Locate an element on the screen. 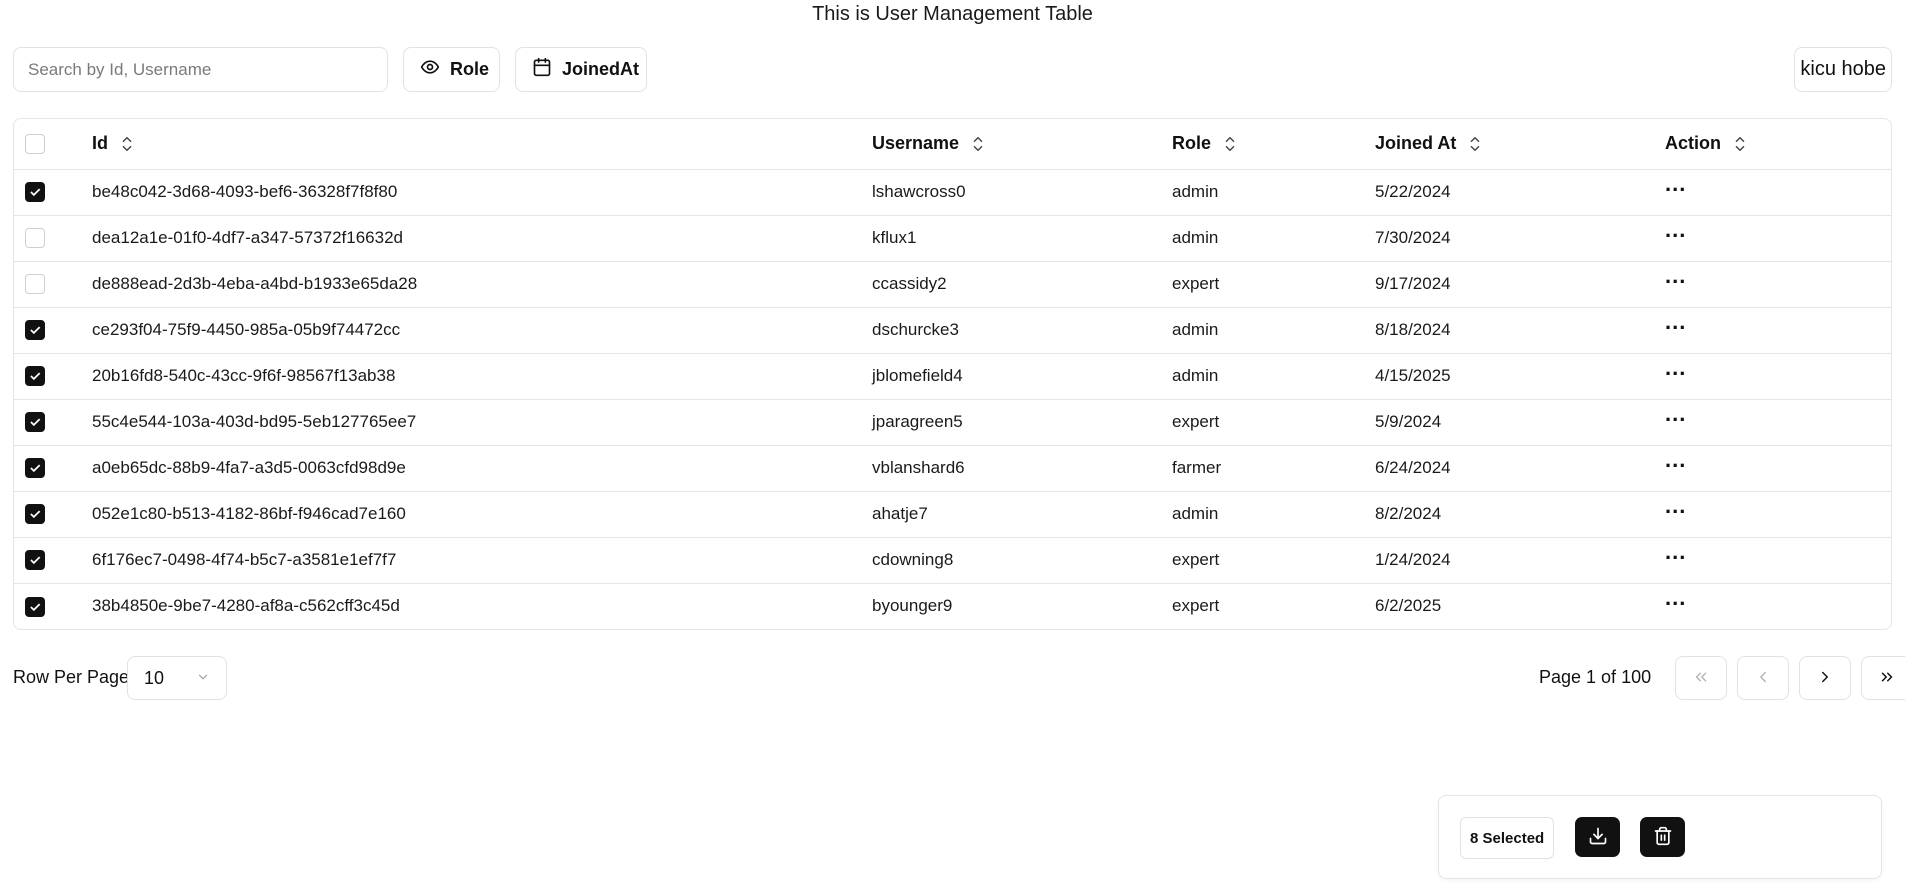 The image size is (1905, 895). column-header-id: Id is located at coordinates (113, 143).